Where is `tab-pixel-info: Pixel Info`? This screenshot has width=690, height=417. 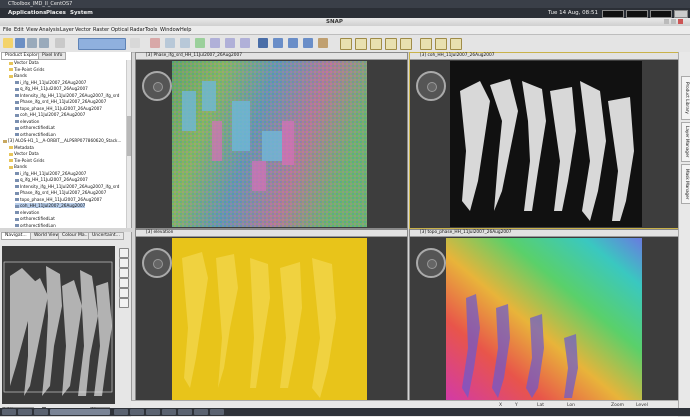 tab-pixel-info: Pixel Info is located at coordinates (52, 56).